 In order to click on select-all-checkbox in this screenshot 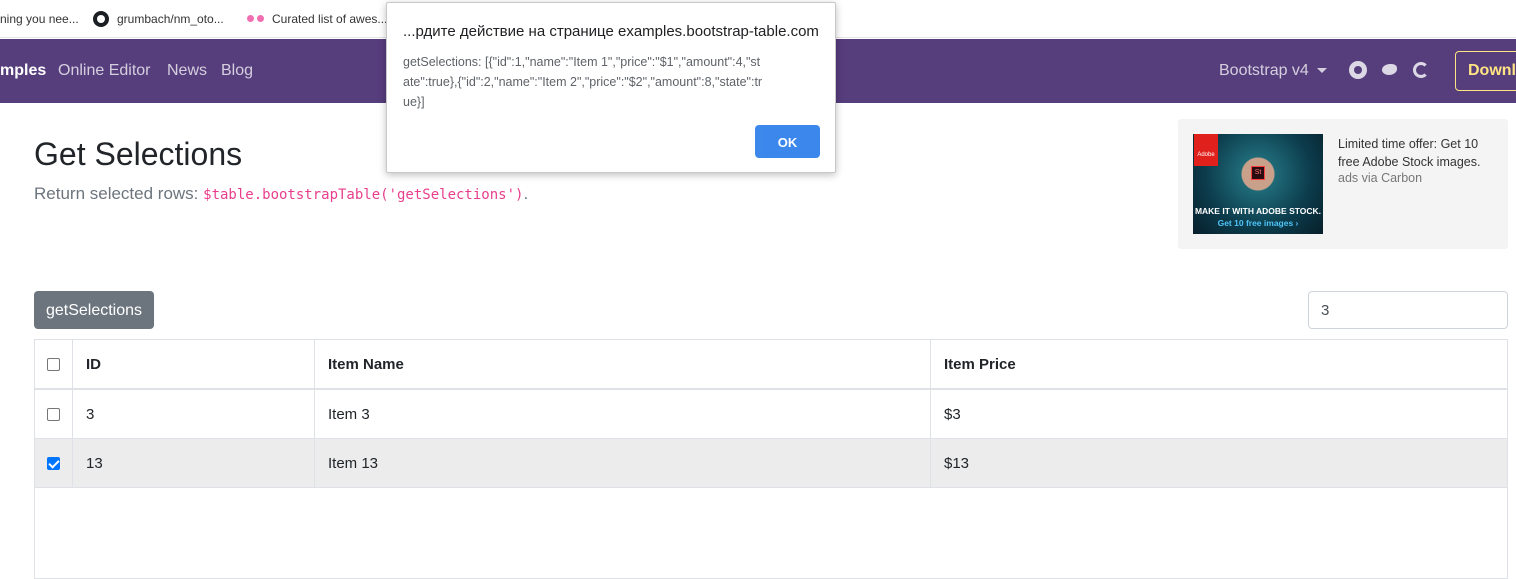, I will do `click(53, 364)`.